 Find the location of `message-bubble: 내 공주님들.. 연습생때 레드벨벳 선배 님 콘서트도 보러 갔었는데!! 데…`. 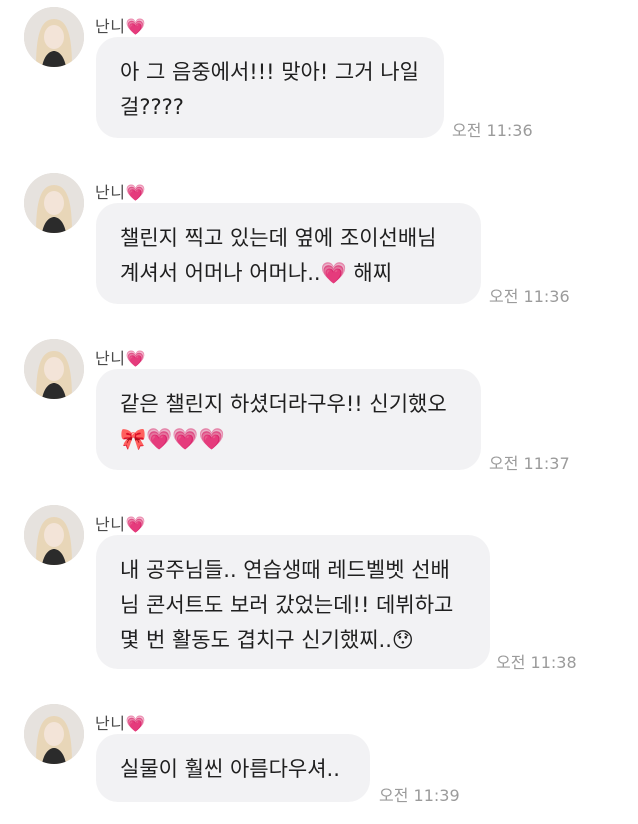

message-bubble: 내 공주님들.. 연습생때 레드벨벳 선배 님 콘서트도 보러 갔었는데!! 데… is located at coordinates (293, 602).